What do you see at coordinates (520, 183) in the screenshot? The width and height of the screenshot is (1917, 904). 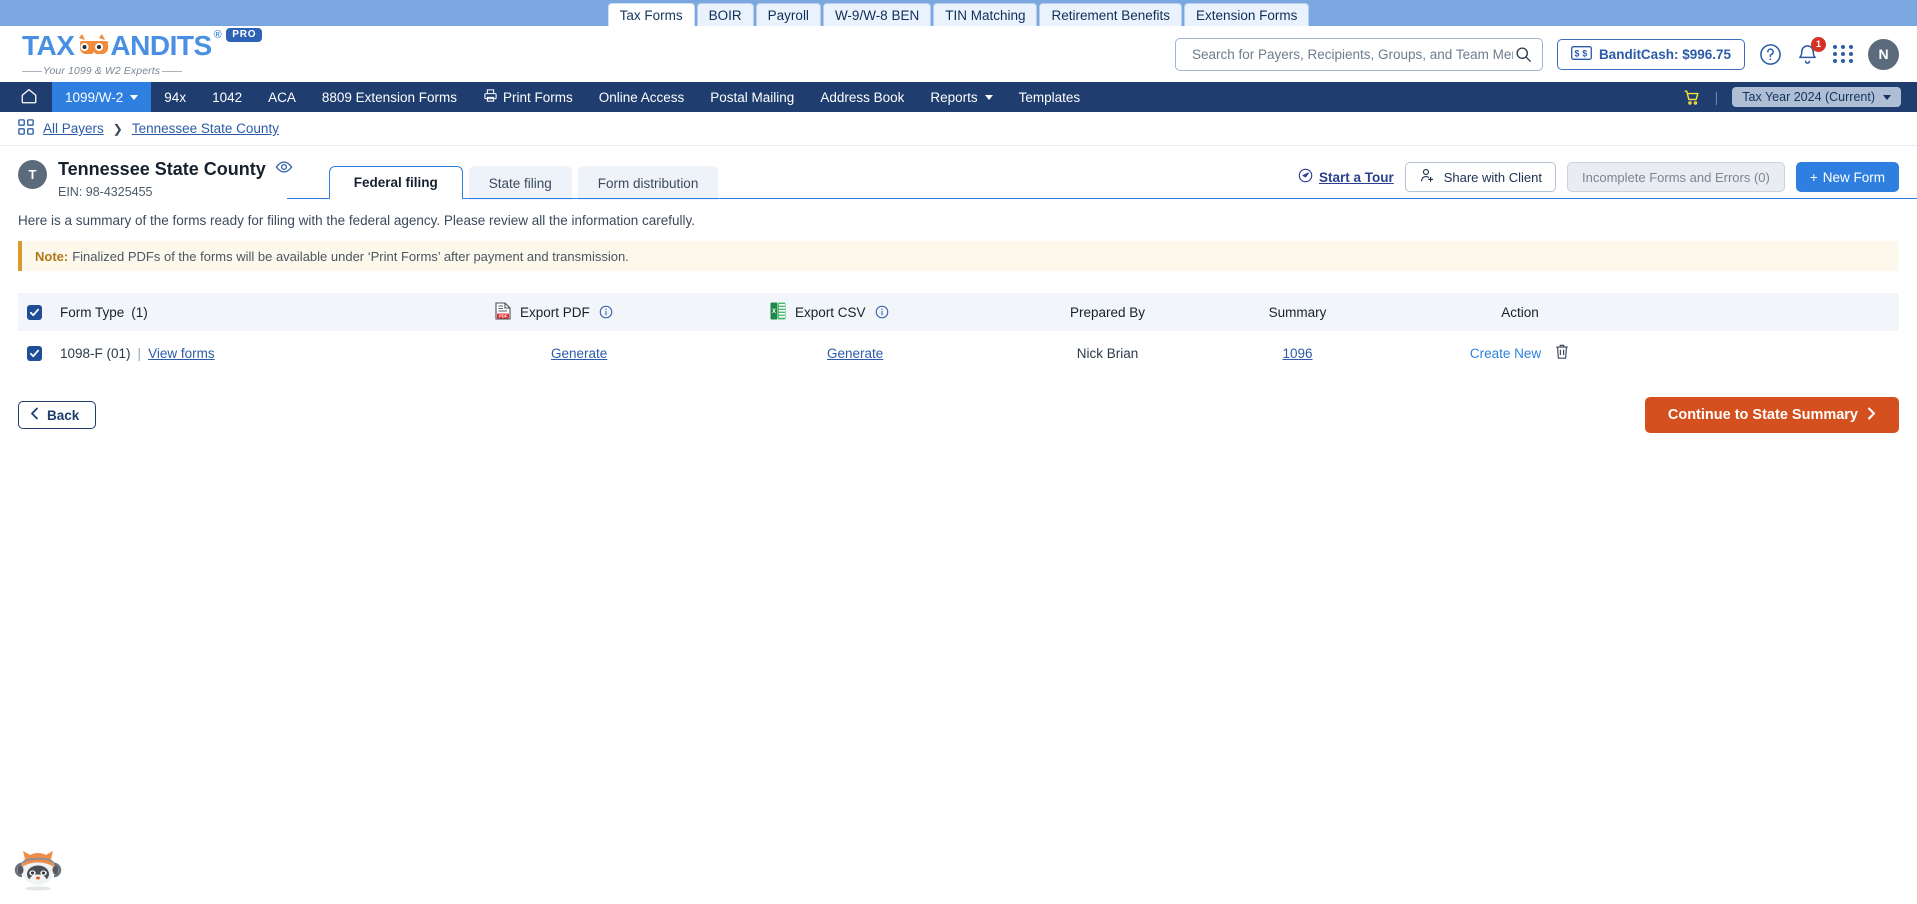 I see `tab-state-filing: State filing` at bounding box center [520, 183].